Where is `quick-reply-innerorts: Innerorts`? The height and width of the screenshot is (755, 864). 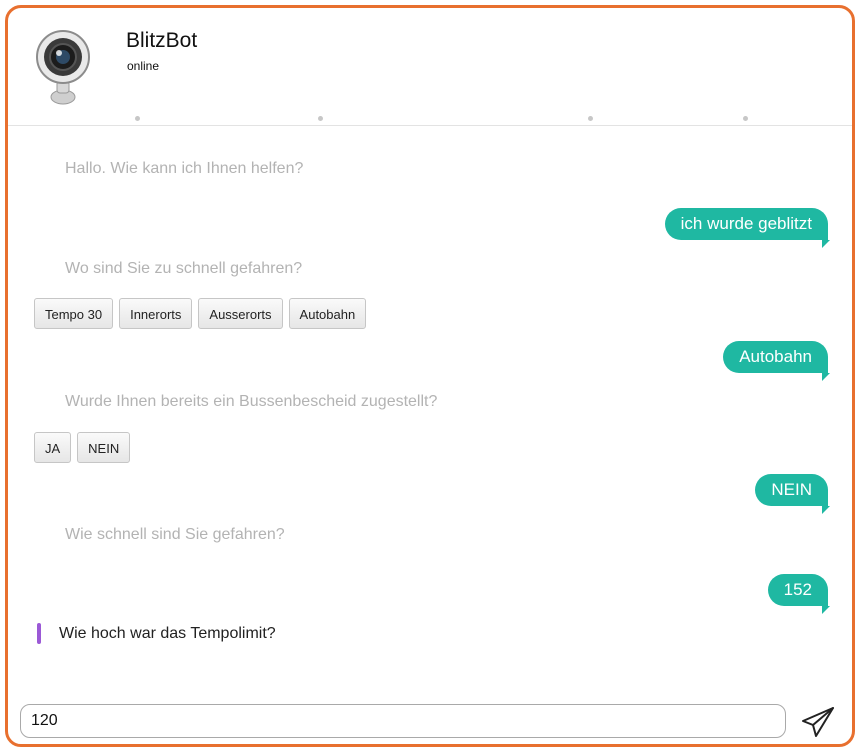 quick-reply-innerorts: Innerorts is located at coordinates (156, 313).